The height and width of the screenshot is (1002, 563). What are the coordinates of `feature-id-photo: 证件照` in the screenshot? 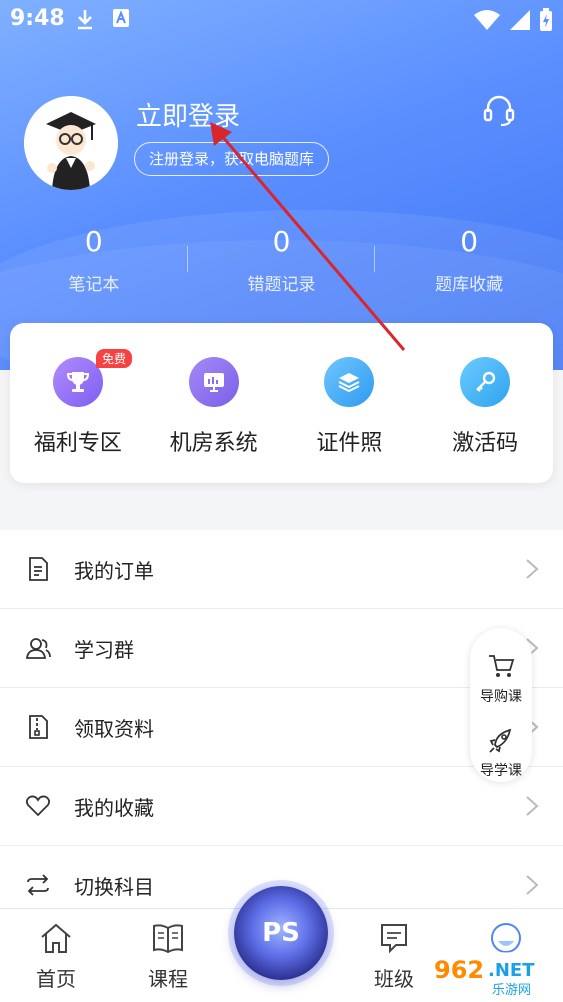 It's located at (350, 403).